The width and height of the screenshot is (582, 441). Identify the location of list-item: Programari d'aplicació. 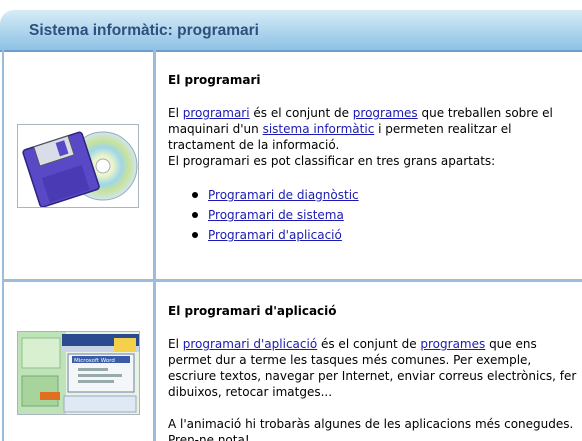
(274, 235).